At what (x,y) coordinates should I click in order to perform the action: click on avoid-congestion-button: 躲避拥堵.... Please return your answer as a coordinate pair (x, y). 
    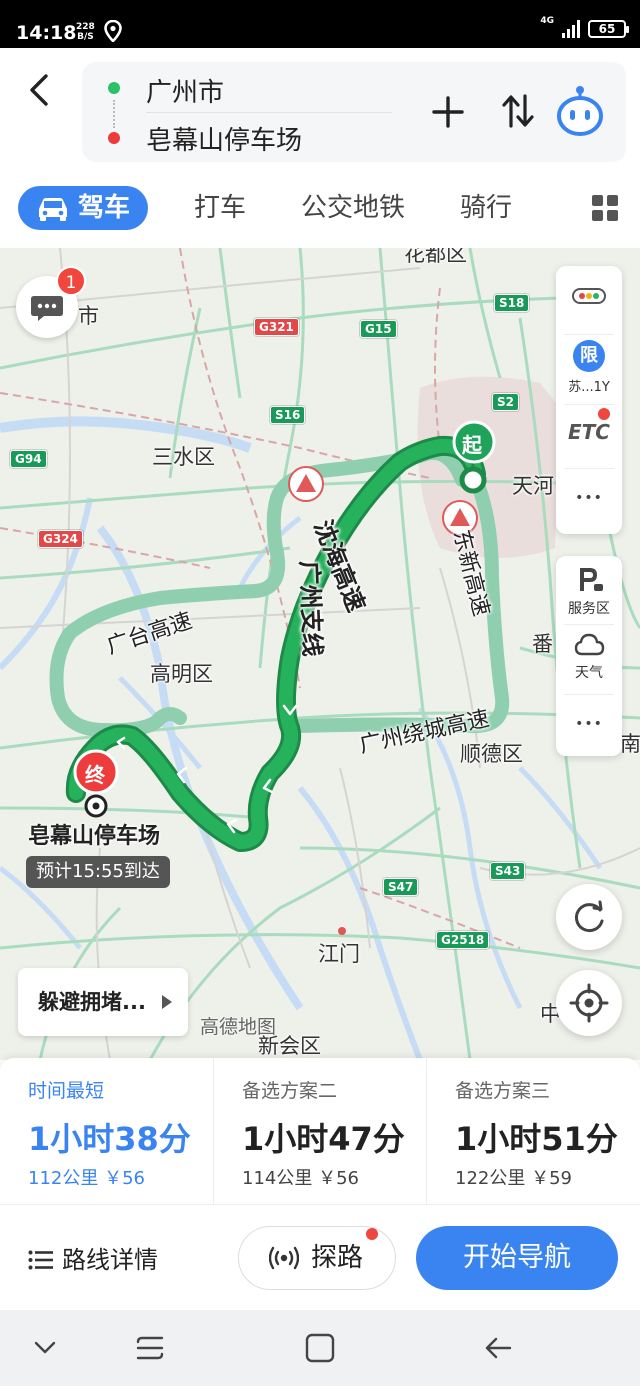
    Looking at the image, I should click on (103, 1002).